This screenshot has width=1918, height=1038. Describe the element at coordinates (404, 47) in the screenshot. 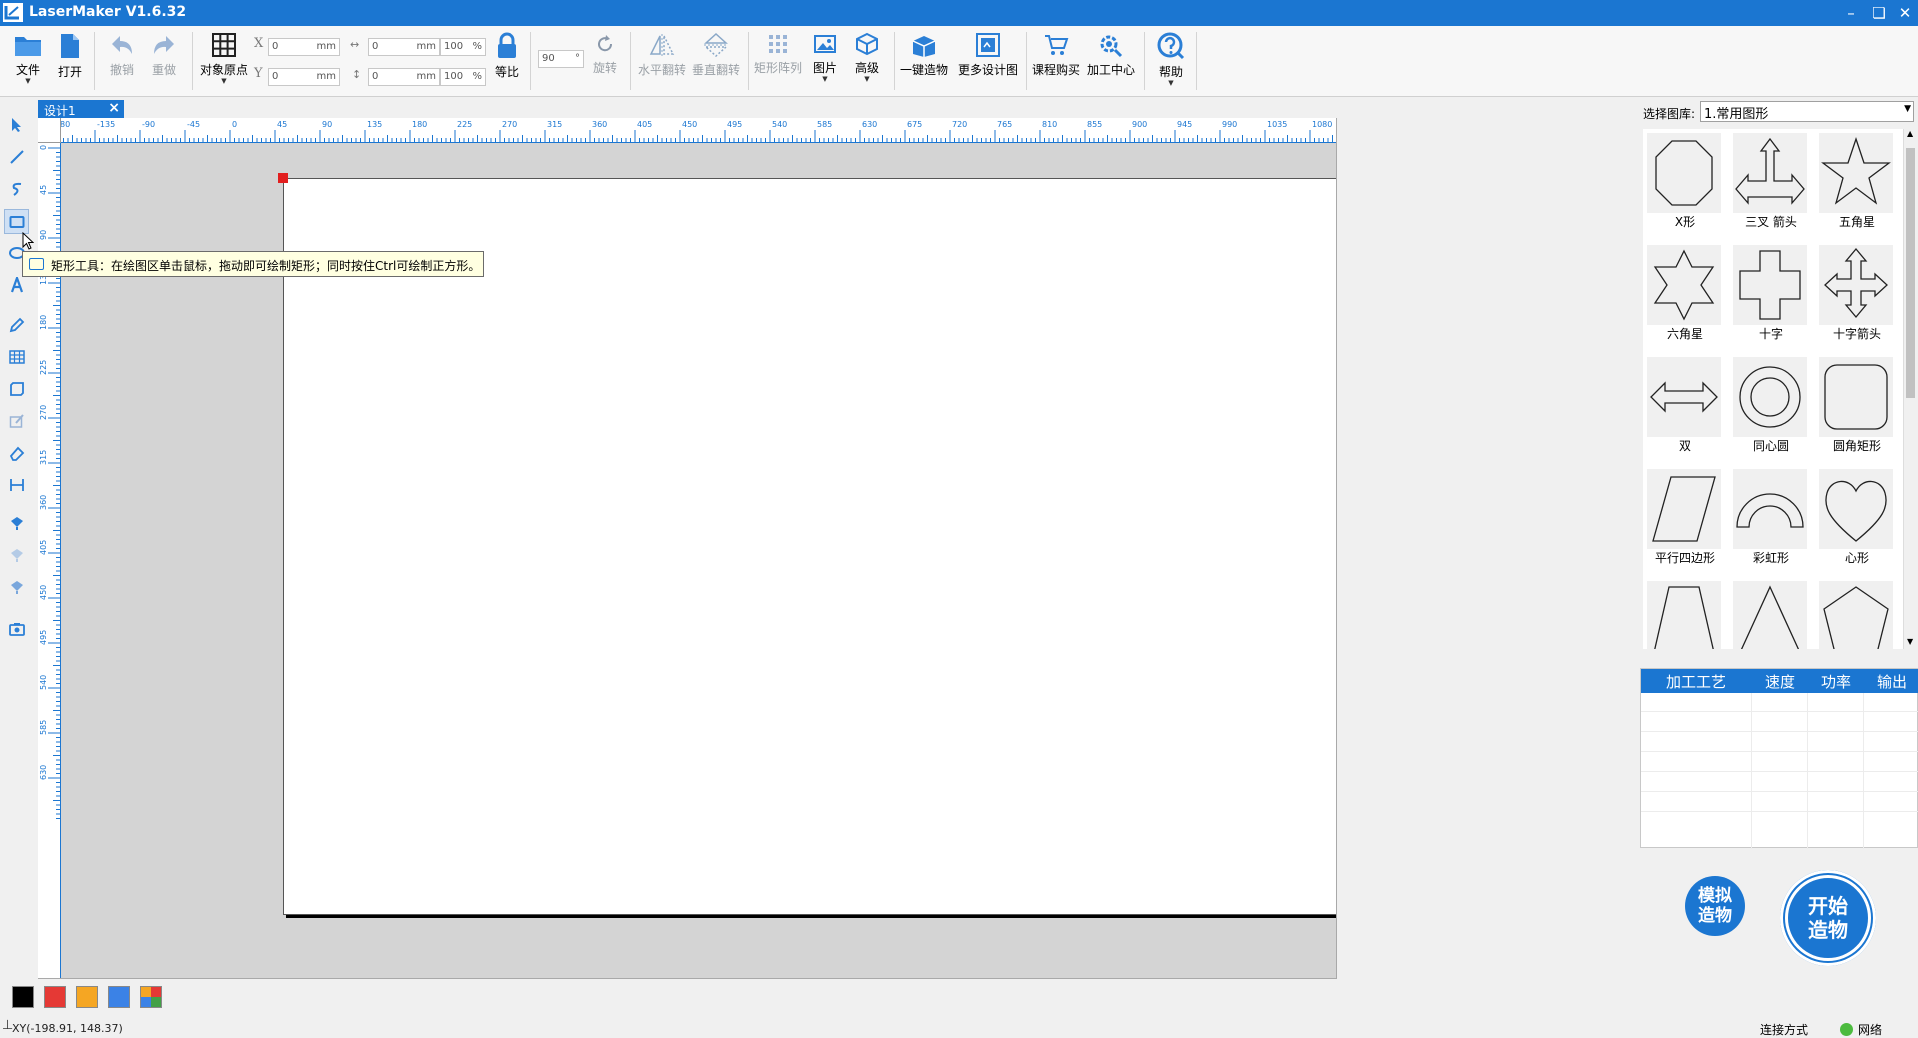

I see `width-input: 0 mm` at that location.